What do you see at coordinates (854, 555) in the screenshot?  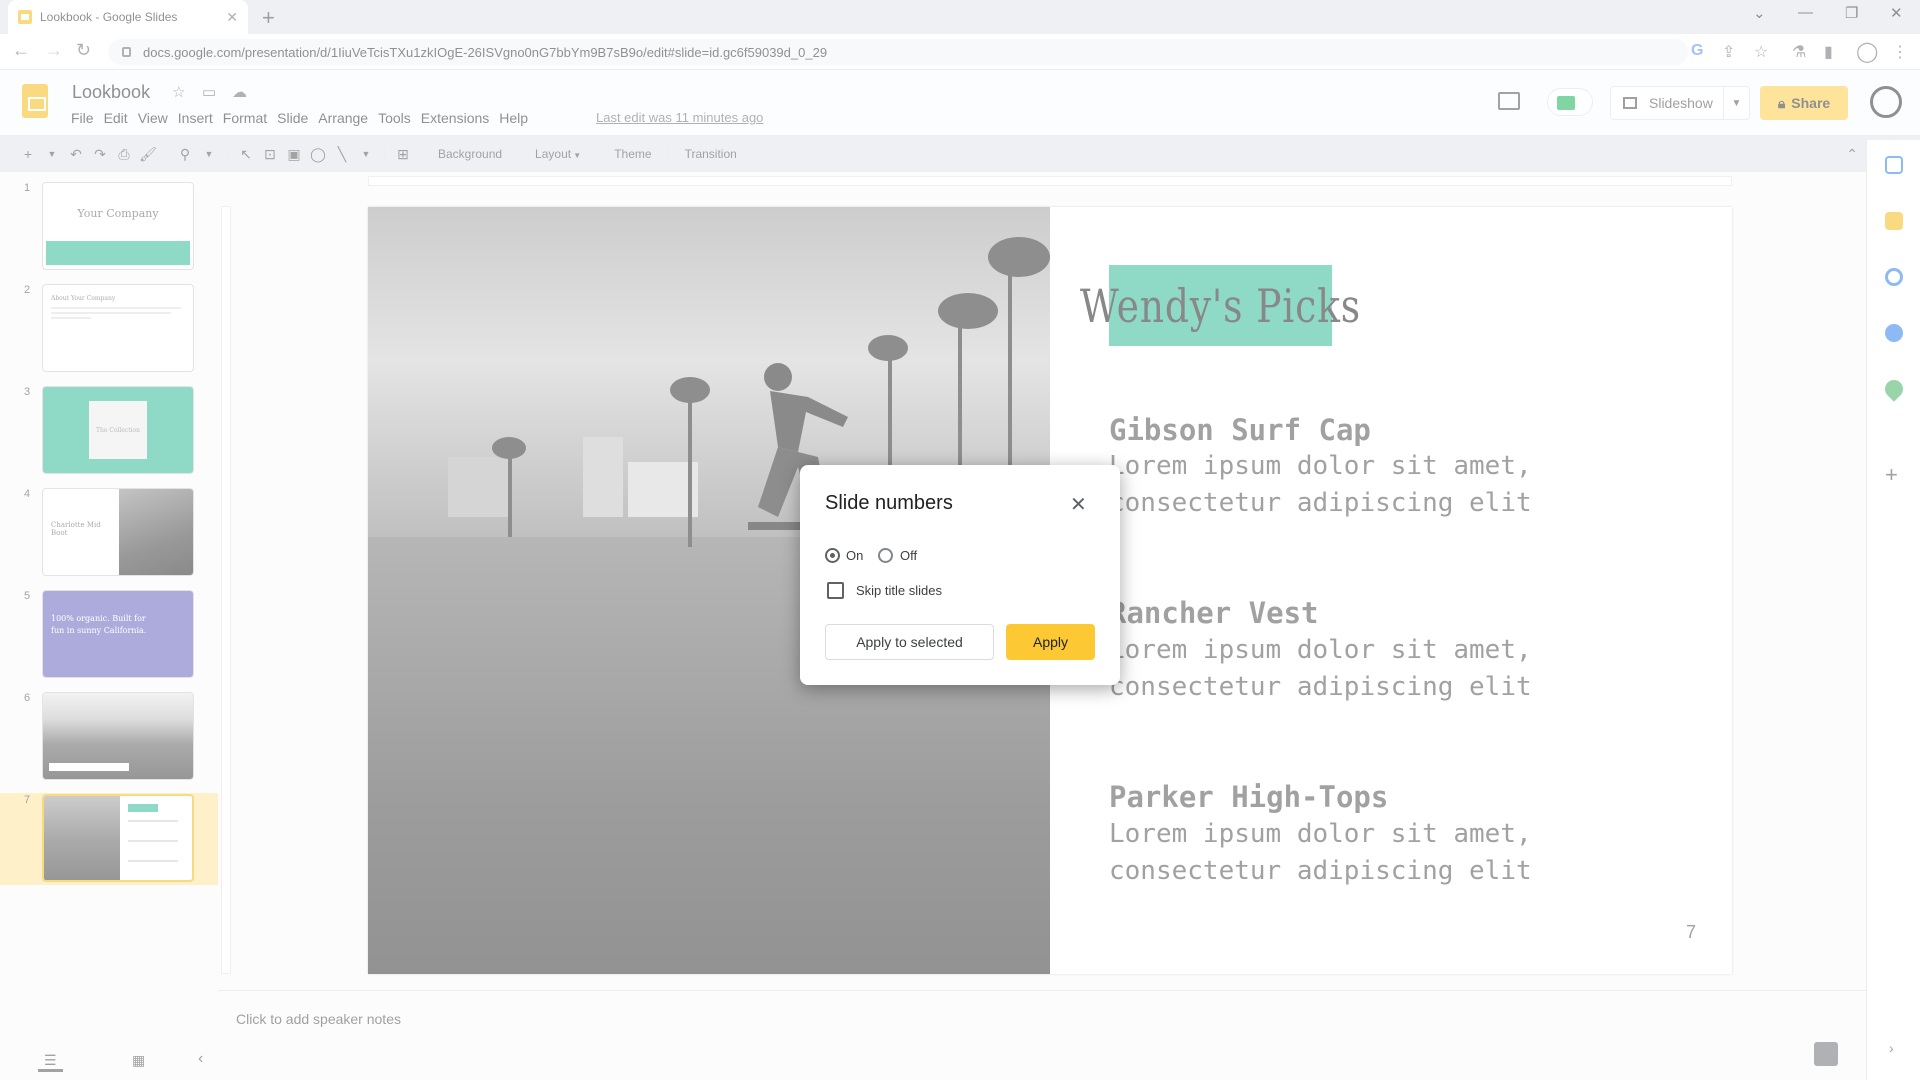 I see `on-label: On` at bounding box center [854, 555].